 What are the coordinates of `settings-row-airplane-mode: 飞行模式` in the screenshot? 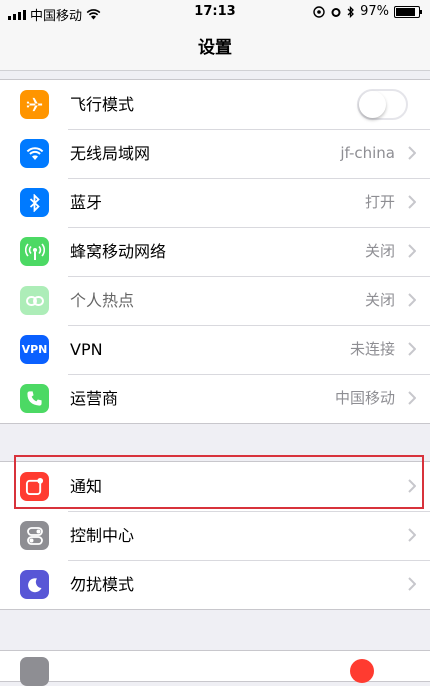 It's located at (215, 104).